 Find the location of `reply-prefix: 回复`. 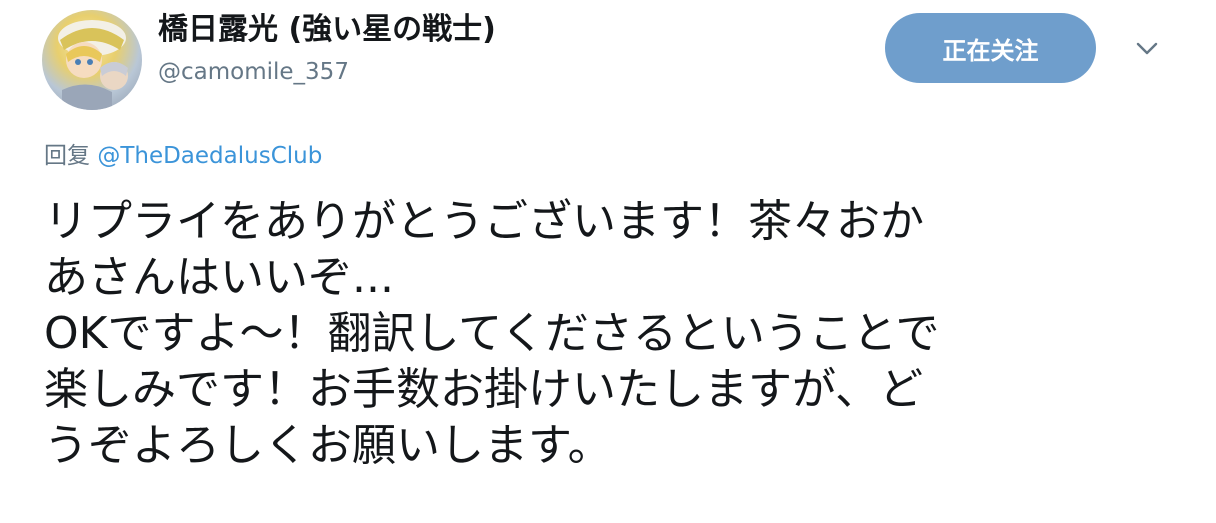

reply-prefix: 回复 is located at coordinates (67, 156).